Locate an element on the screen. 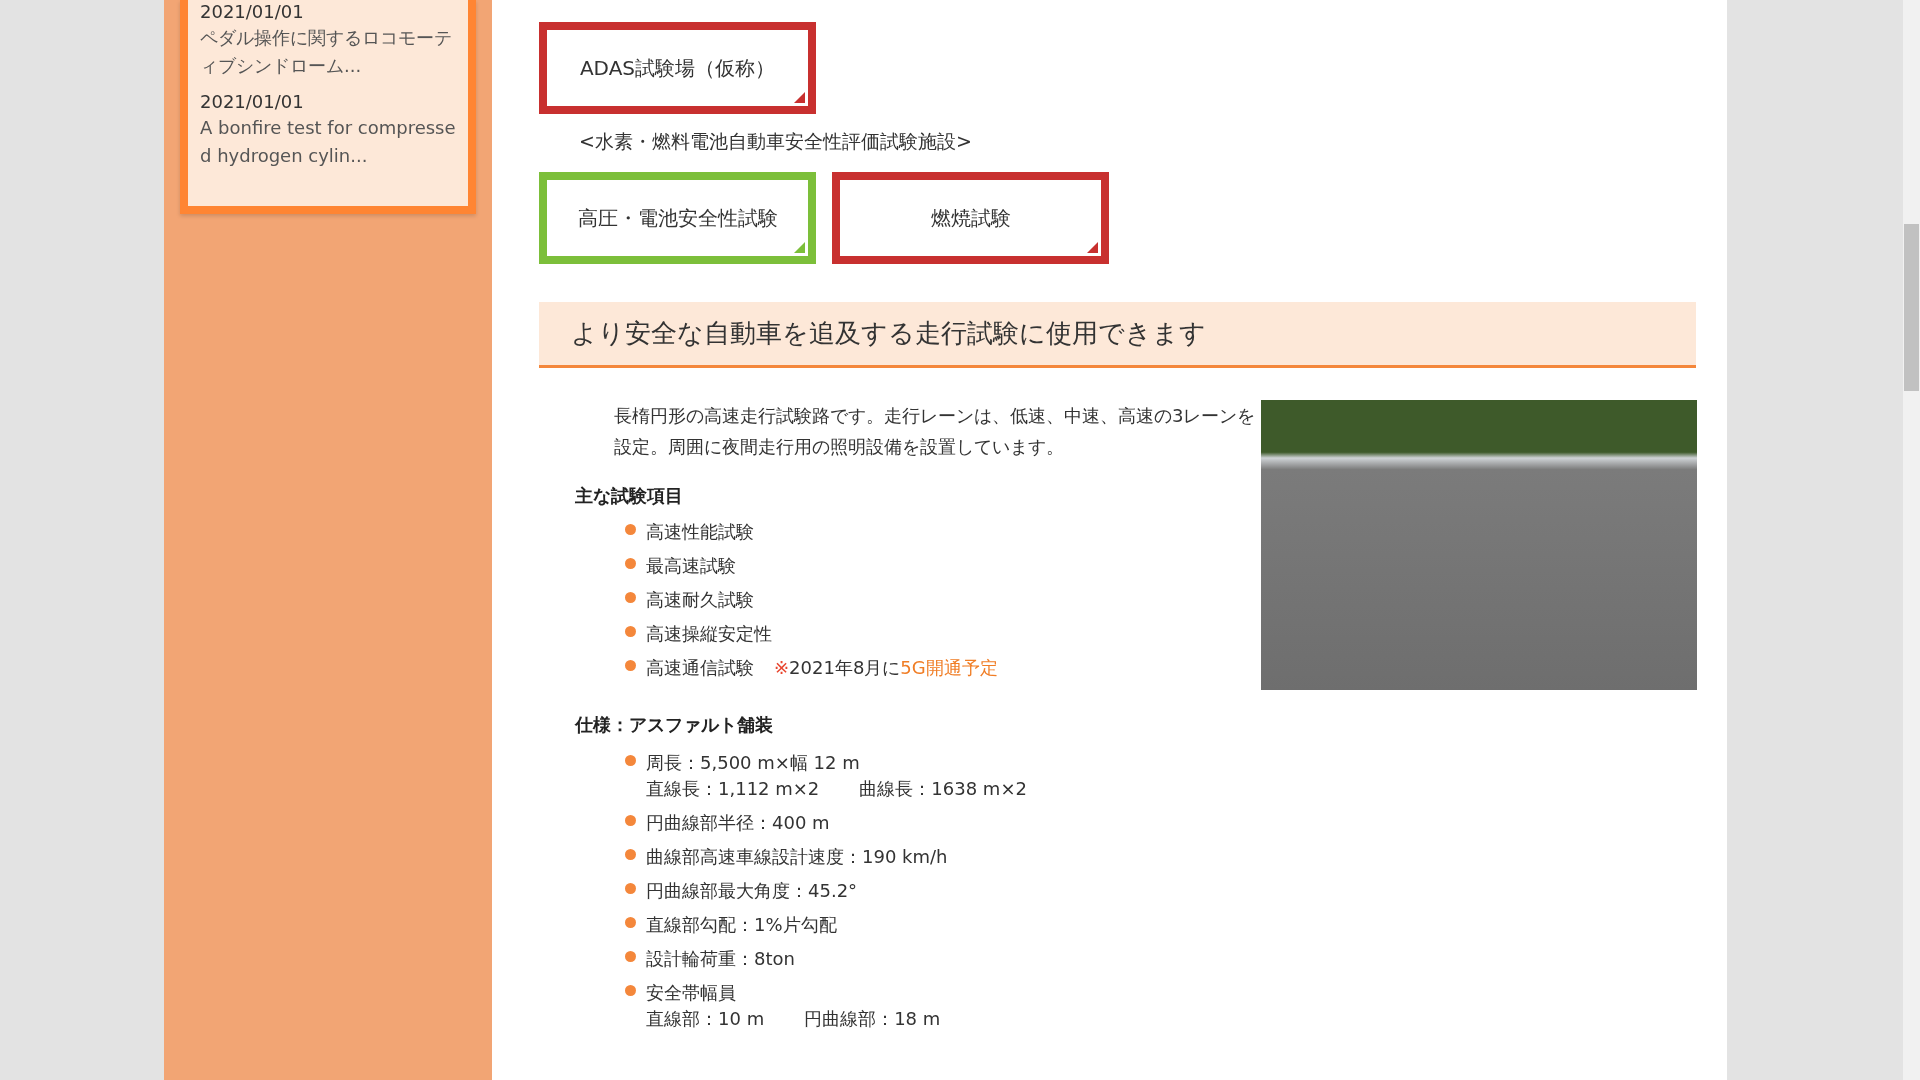 The width and height of the screenshot is (1920, 1080). section-heading: より安全な自動車を追及する走行試験に使用できます is located at coordinates (1117, 335).